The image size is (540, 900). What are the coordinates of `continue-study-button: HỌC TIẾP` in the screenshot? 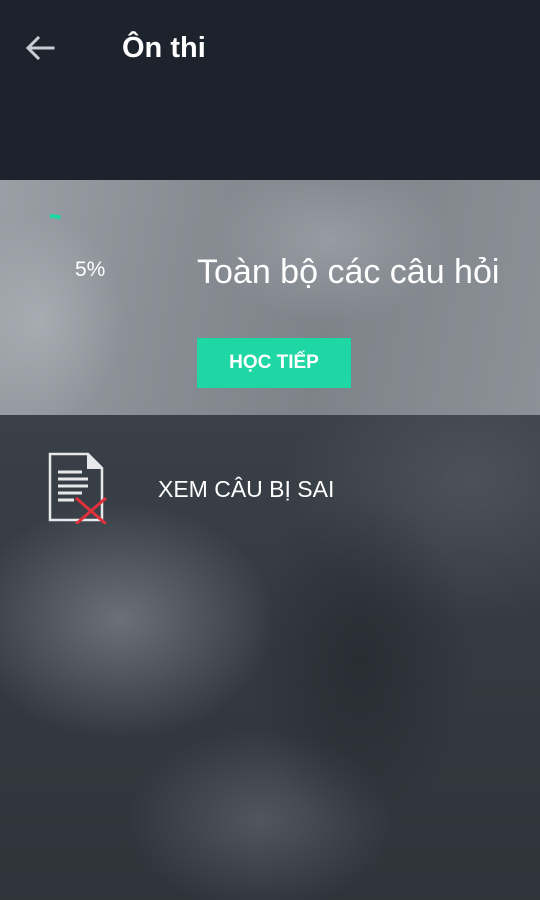 It's located at (274, 363).